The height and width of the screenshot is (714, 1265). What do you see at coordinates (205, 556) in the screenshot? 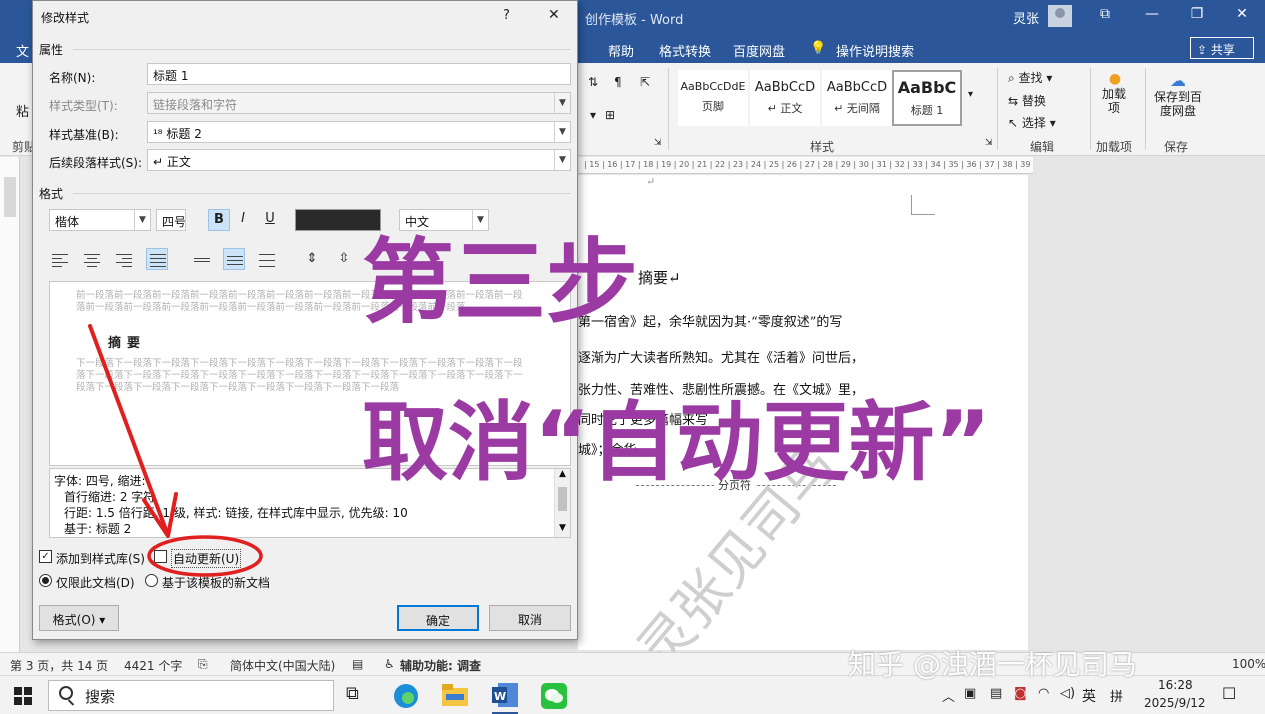
I see `annotation-circle` at bounding box center [205, 556].